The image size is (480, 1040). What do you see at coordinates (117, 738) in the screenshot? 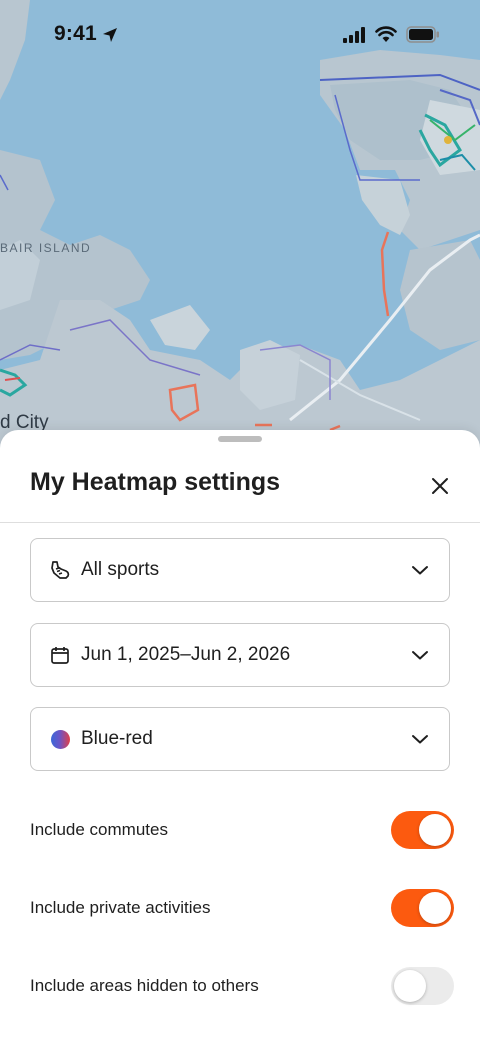
I see `color-scheme-label: Blue-red` at bounding box center [117, 738].